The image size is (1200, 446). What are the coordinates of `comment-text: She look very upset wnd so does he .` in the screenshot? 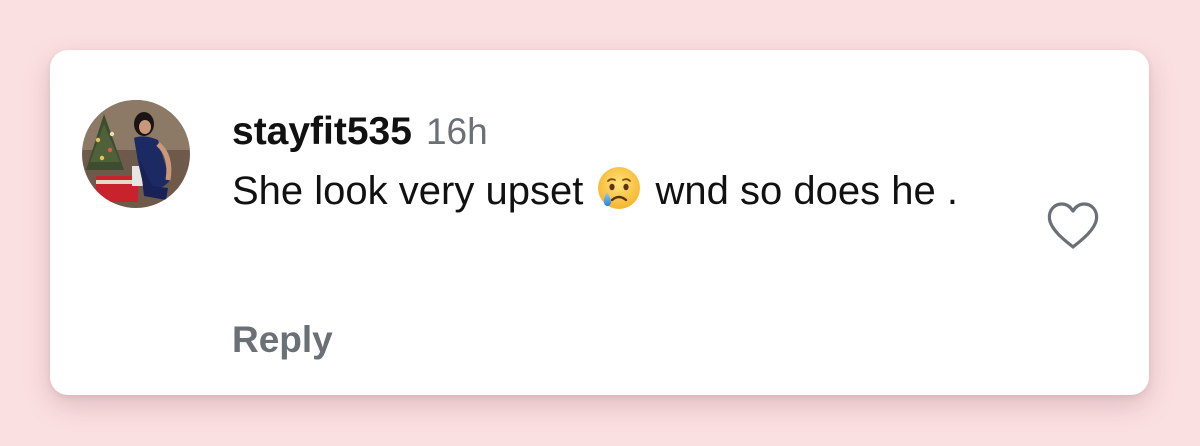 It's located at (627, 191).